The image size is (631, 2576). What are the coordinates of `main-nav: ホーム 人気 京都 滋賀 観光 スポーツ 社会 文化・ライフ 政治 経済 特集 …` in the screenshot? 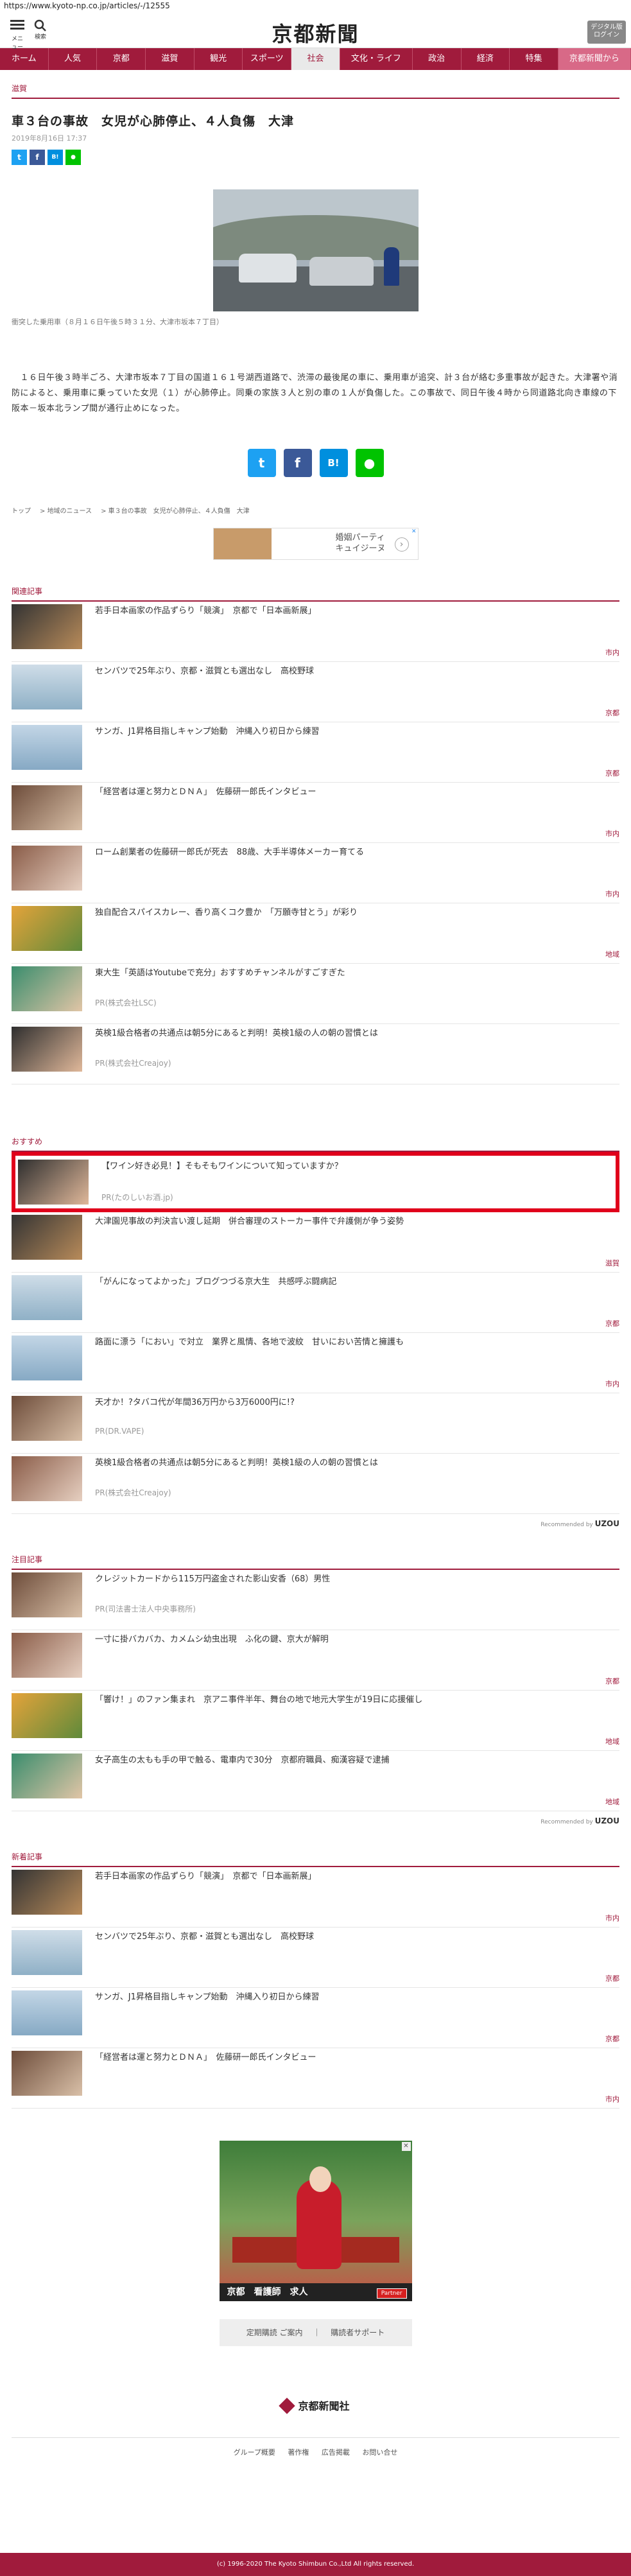 It's located at (315, 59).